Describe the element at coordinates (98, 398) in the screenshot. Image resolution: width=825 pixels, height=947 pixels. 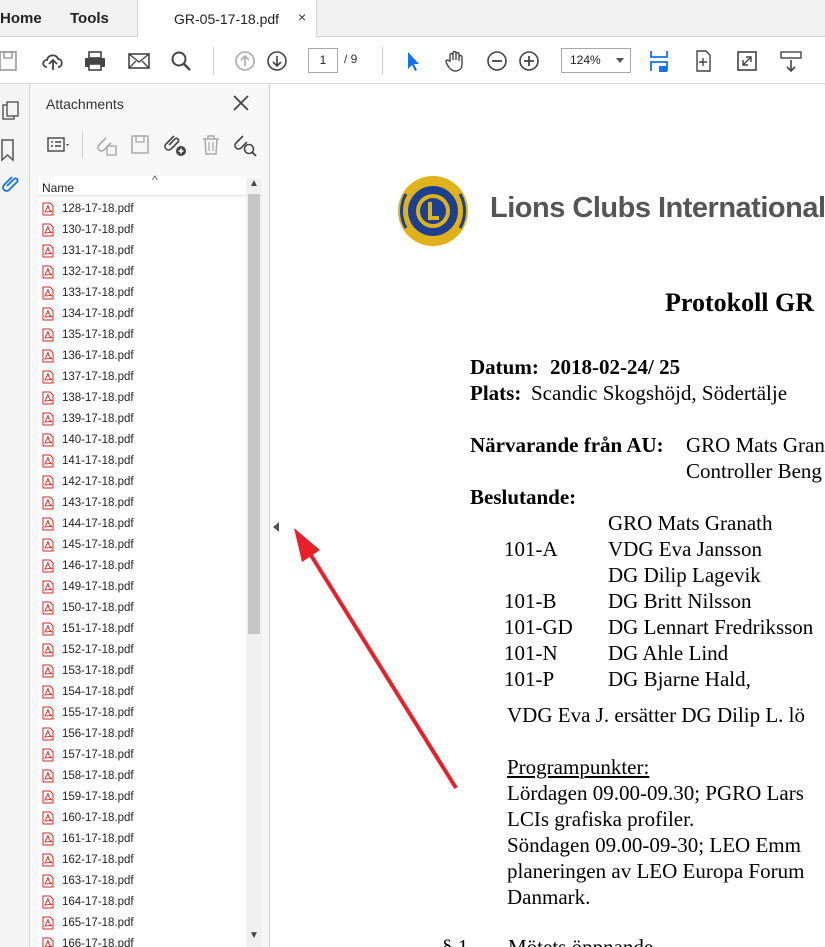
I see `file-name: 138-17-18.pdf` at that location.